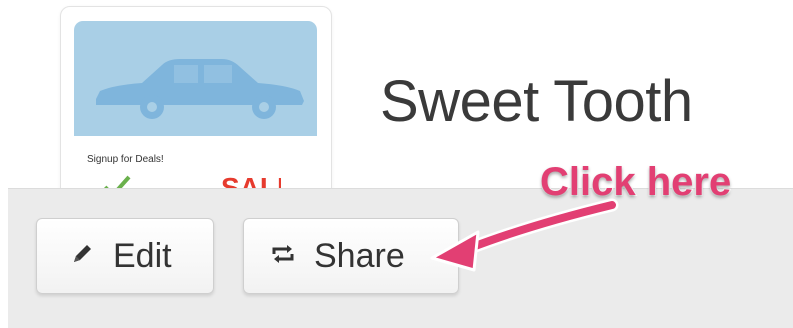 The image size is (793, 328). What do you see at coordinates (635, 182) in the screenshot?
I see `click-here-annotation: Click here` at bounding box center [635, 182].